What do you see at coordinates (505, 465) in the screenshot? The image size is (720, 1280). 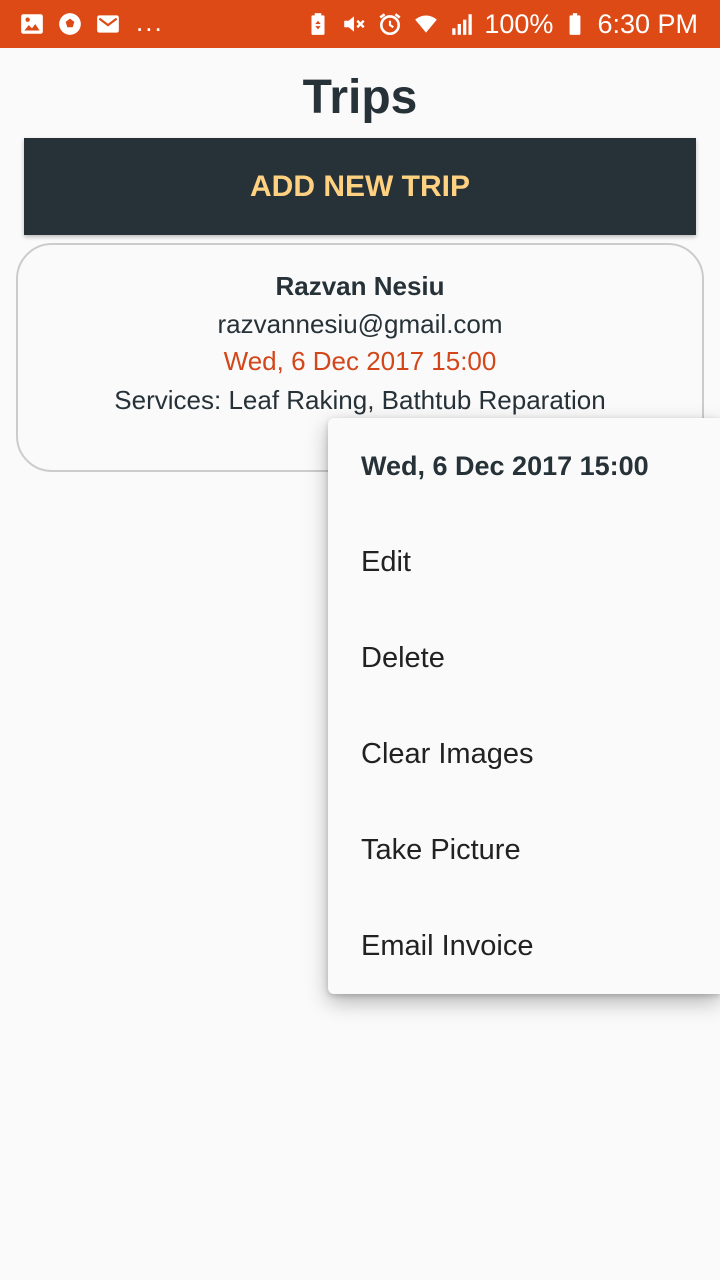 I see `context-menu-header: Wed, 6 Dec 2017 15:00` at bounding box center [505, 465].